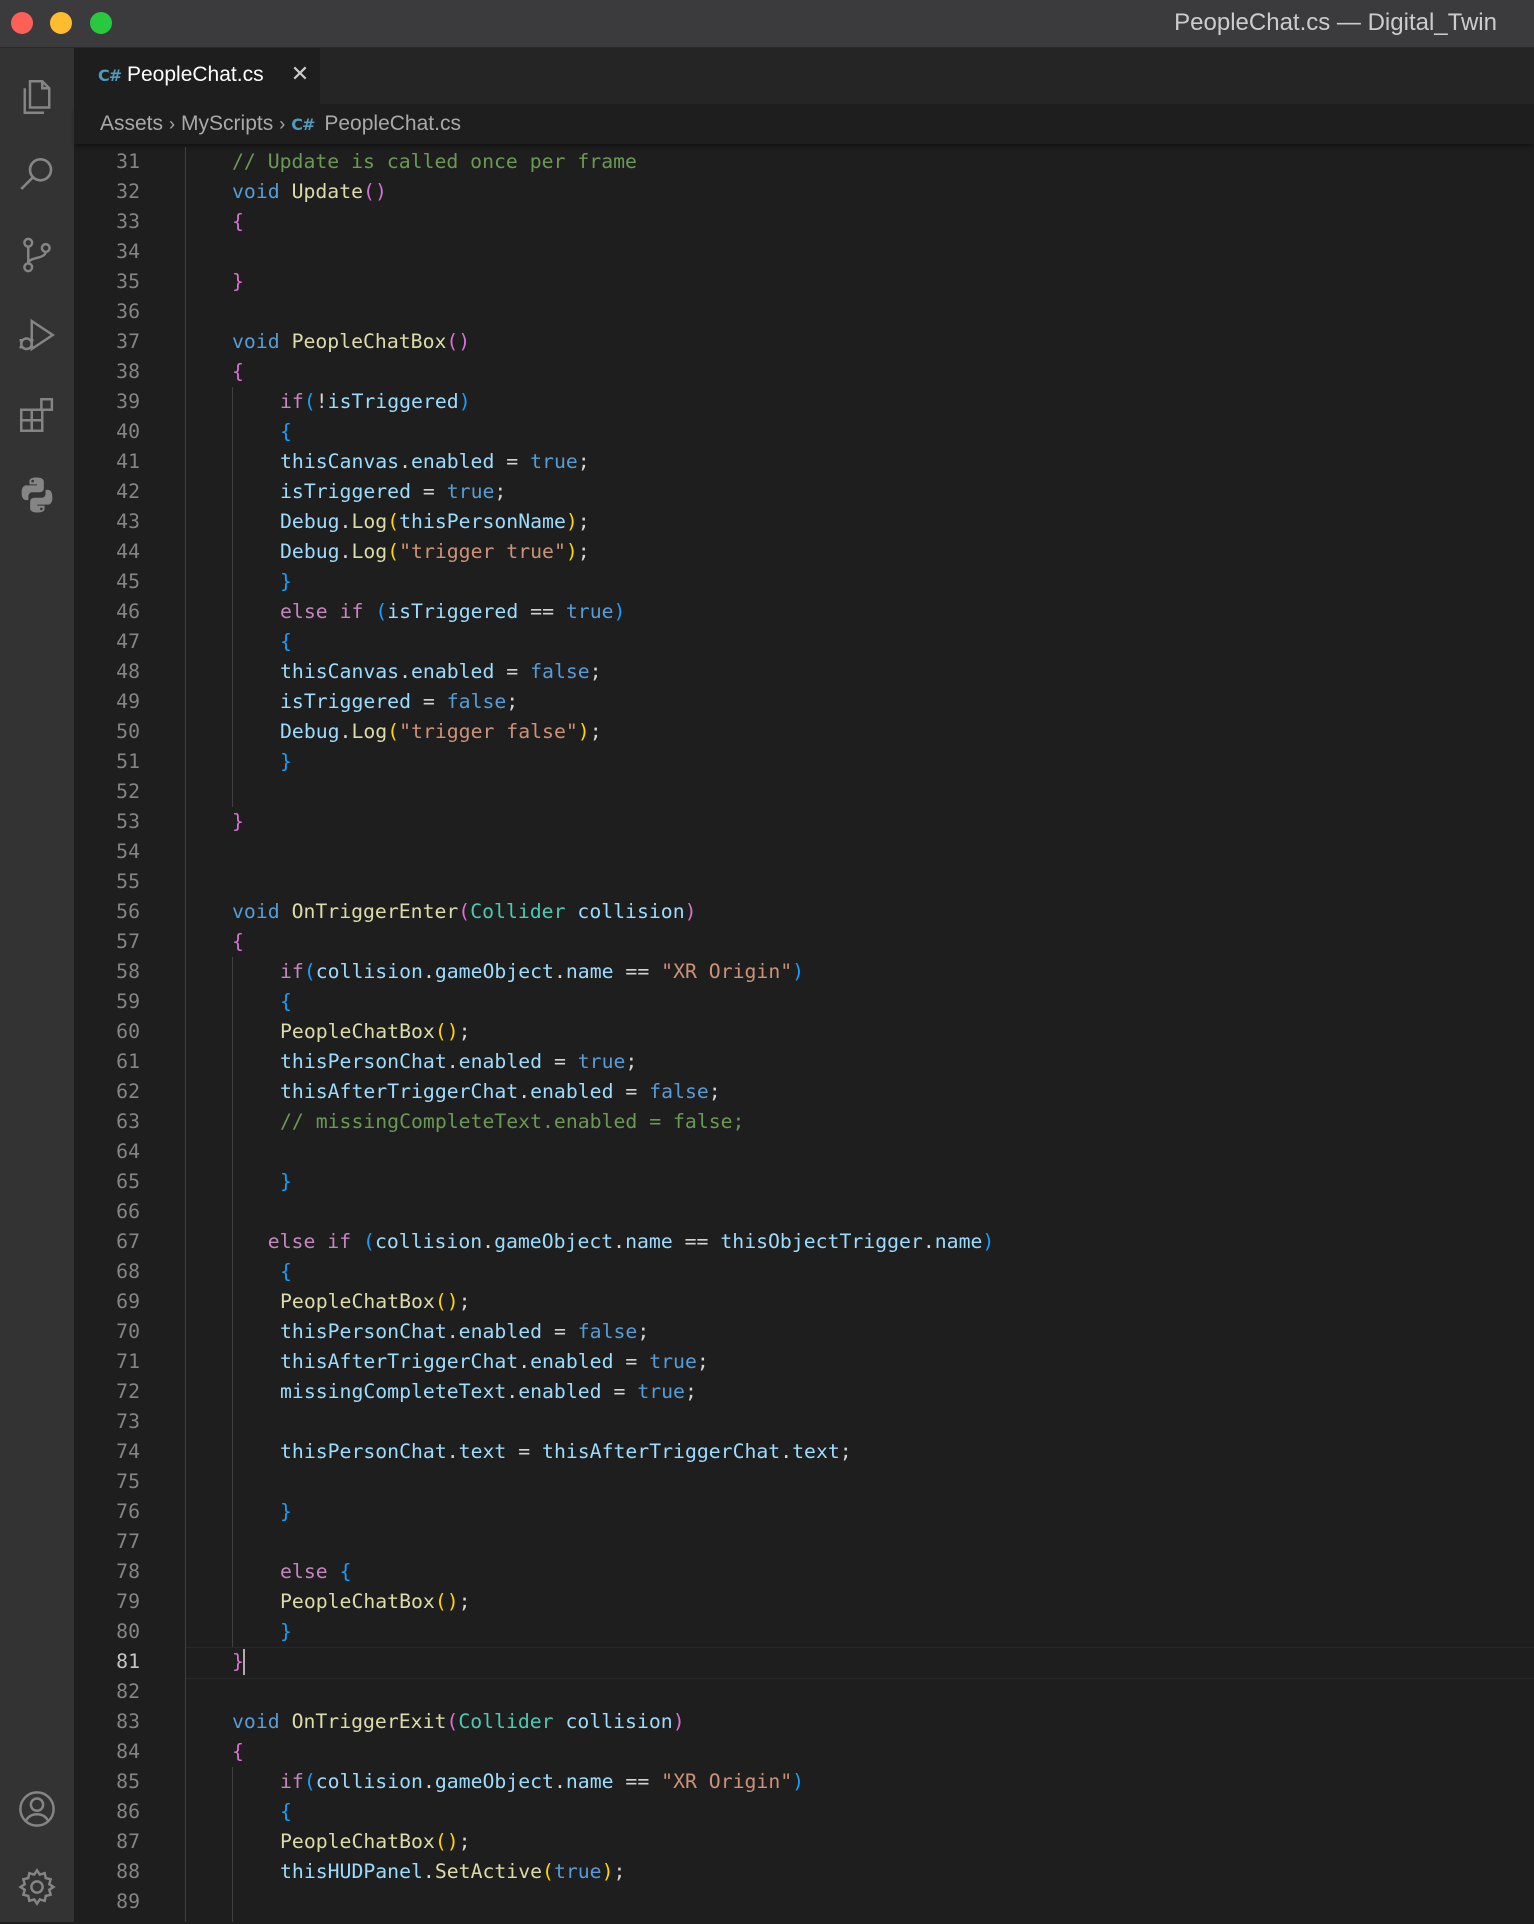  Describe the element at coordinates (107, 1422) in the screenshot. I see `line-number: 73` at that location.